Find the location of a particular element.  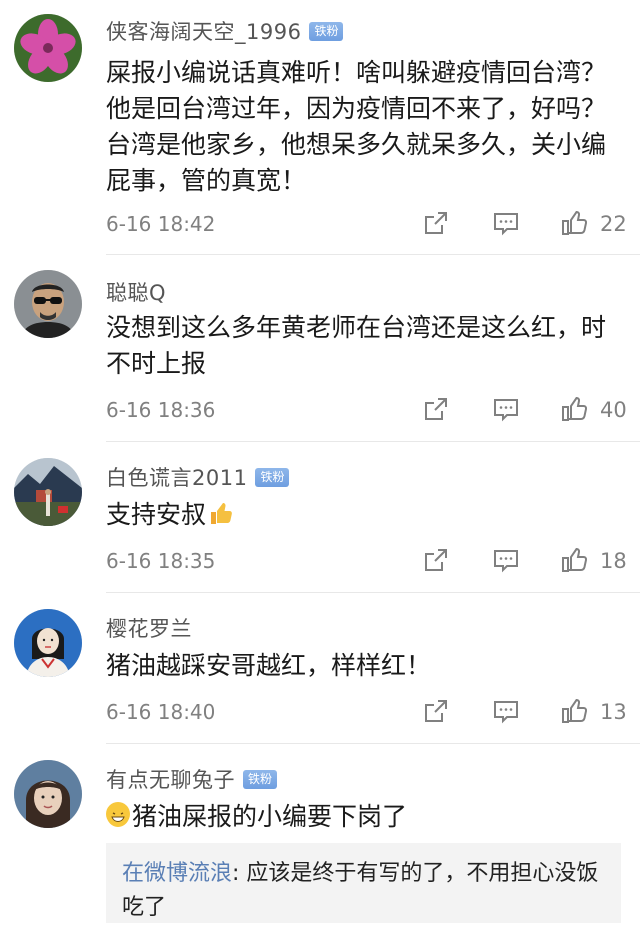

reply-username: 在微博流浪 is located at coordinates (177, 873).